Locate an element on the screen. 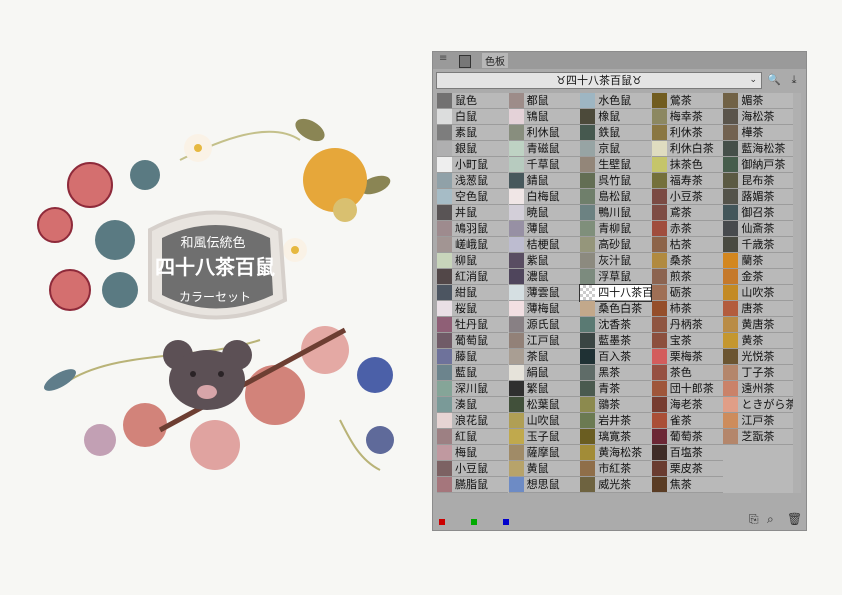 This screenshot has height=595, width=842. menu-icon: ≡ is located at coordinates (443, 58).